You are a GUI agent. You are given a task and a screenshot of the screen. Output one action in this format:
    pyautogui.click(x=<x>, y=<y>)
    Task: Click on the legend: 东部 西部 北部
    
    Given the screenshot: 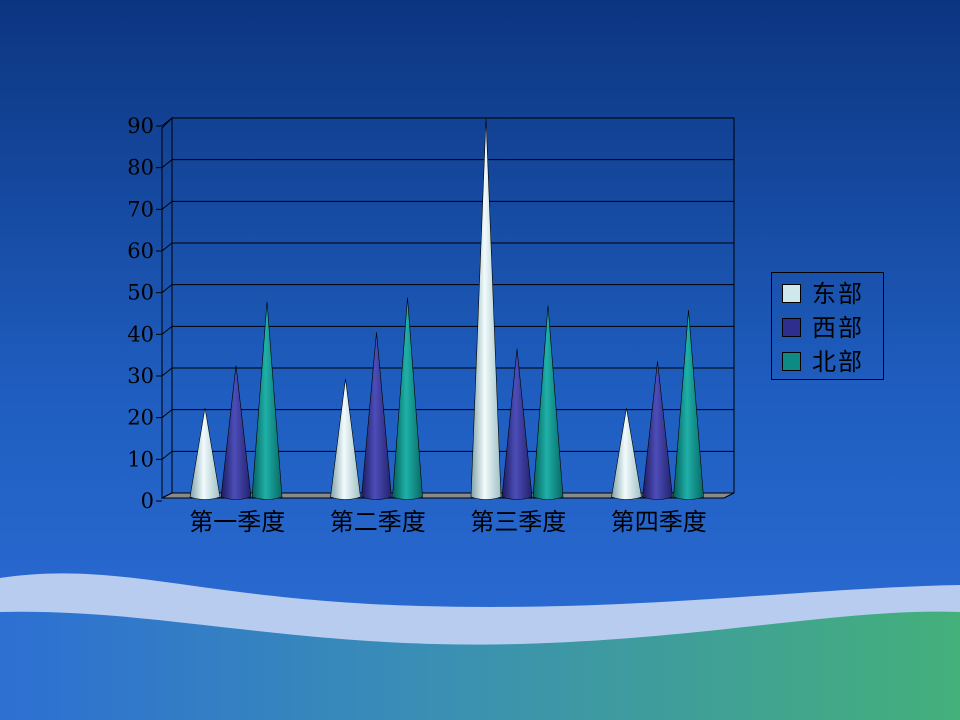 What is the action you would take?
    pyautogui.click(x=827, y=326)
    